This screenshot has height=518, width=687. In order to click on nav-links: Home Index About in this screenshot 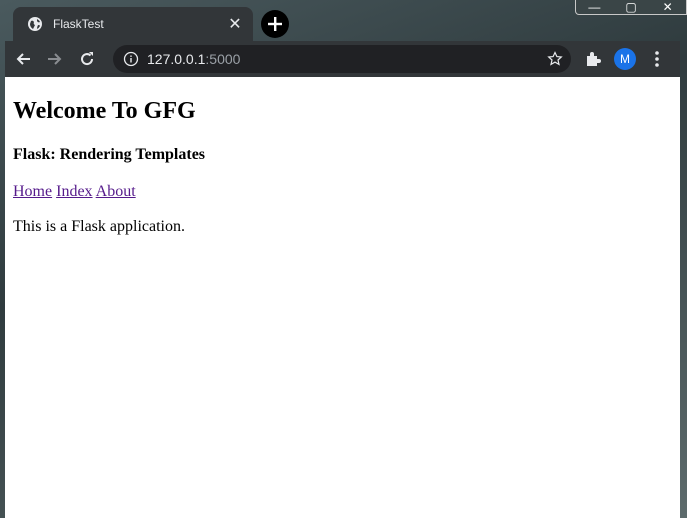, I will do `click(342, 191)`.